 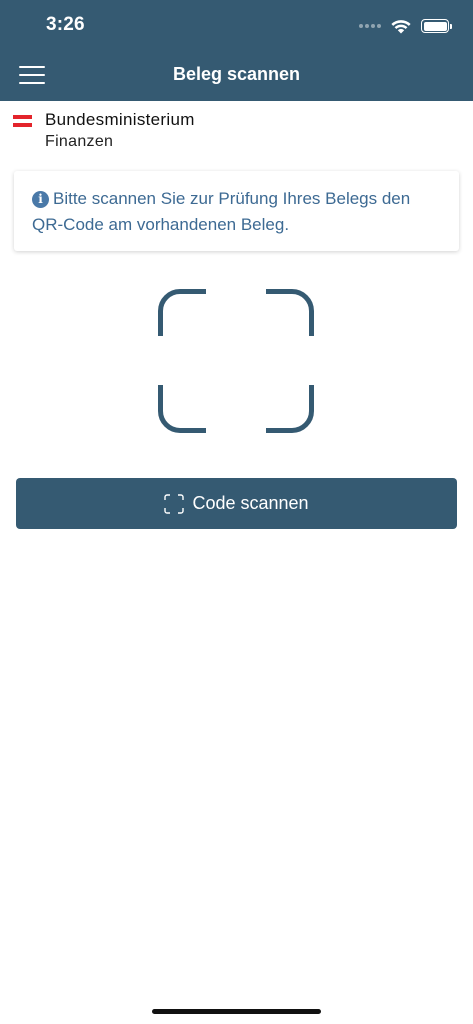 What do you see at coordinates (236, 74) in the screenshot?
I see `page-title: Beleg scannen` at bounding box center [236, 74].